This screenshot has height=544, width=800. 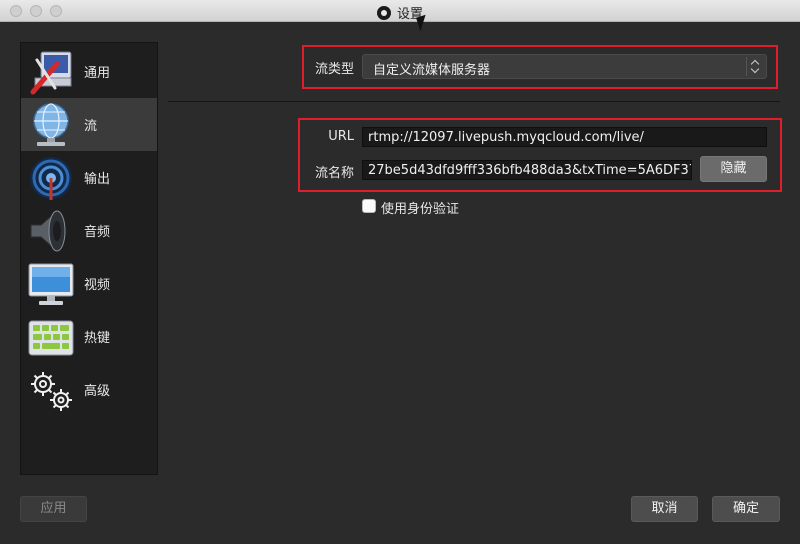 What do you see at coordinates (51, 390) in the screenshot?
I see `advanced-gears-icon` at bounding box center [51, 390].